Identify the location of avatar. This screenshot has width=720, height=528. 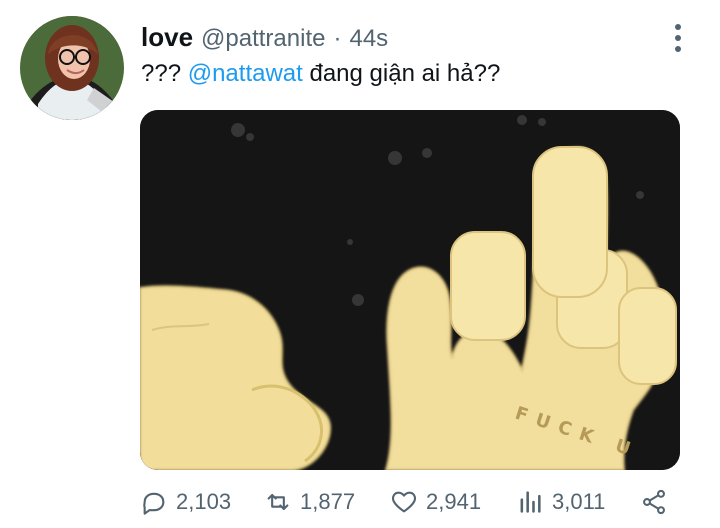
(72, 68).